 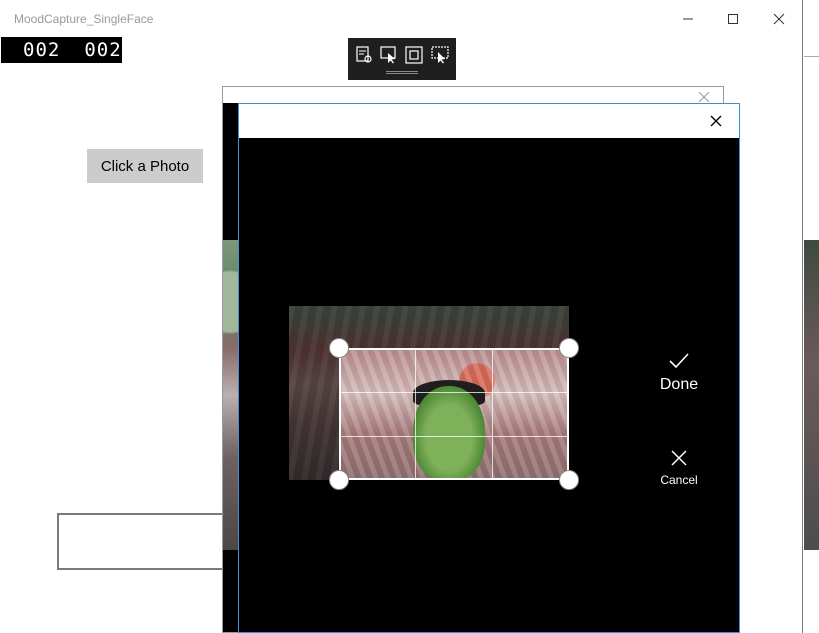 I want to click on minimize-icon, so click(x=688, y=19).